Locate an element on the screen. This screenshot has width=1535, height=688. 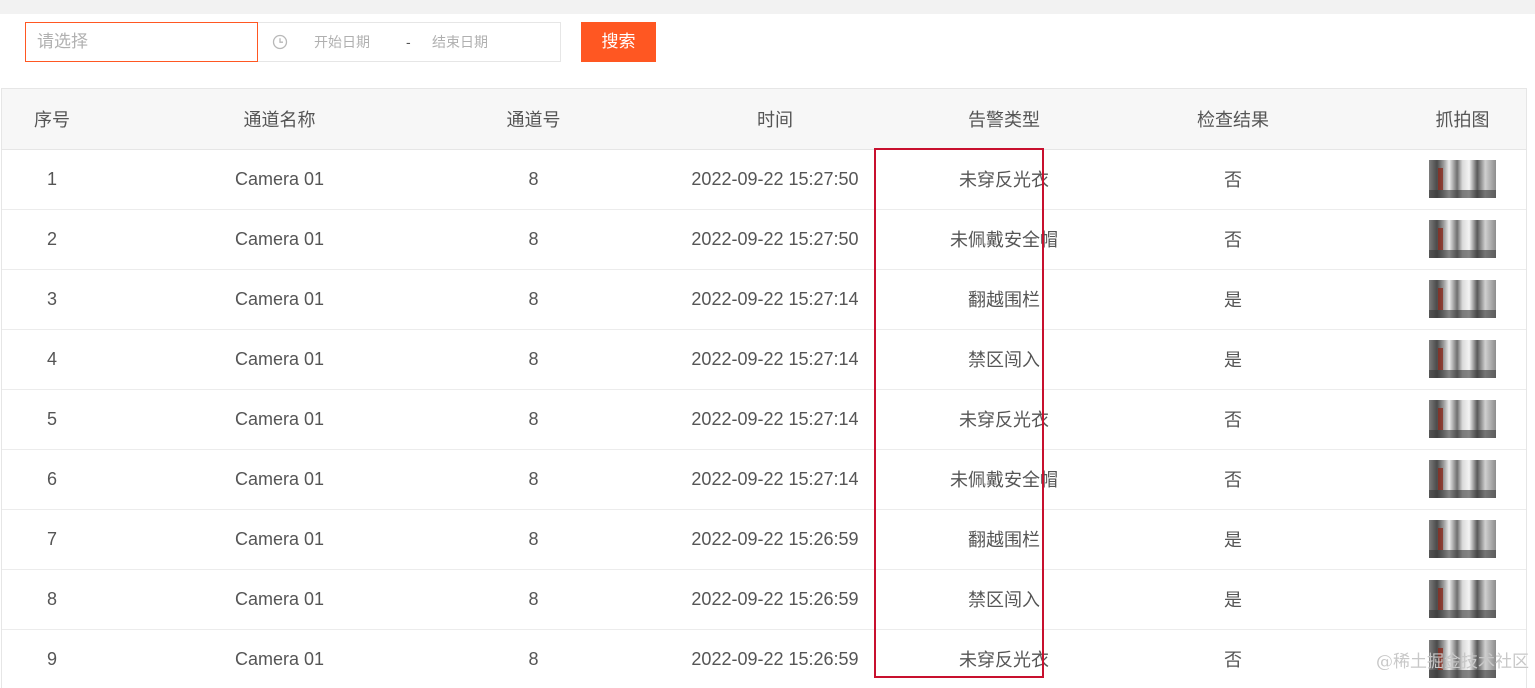
column-header-channel-no: 通道号 is located at coordinates (533, 119).